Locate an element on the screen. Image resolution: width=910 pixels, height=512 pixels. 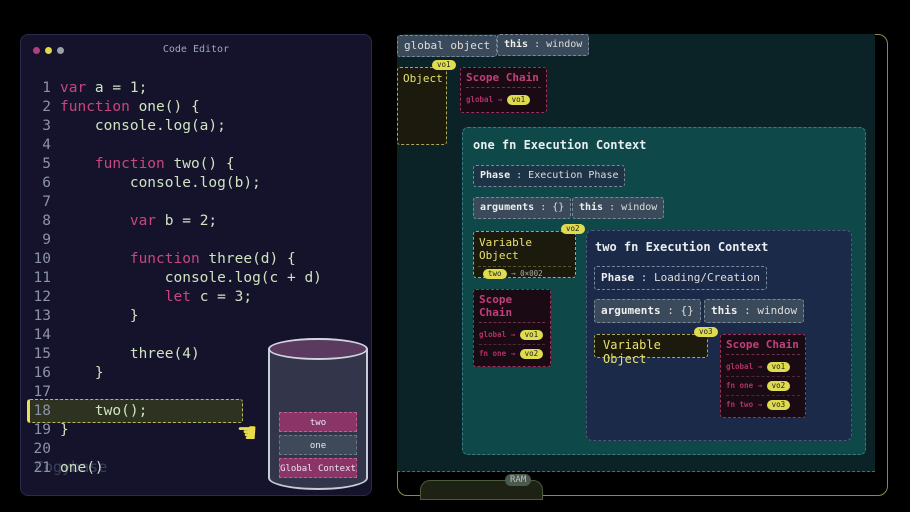
vo-entry: two → 0×002 is located at coordinates (524, 273).